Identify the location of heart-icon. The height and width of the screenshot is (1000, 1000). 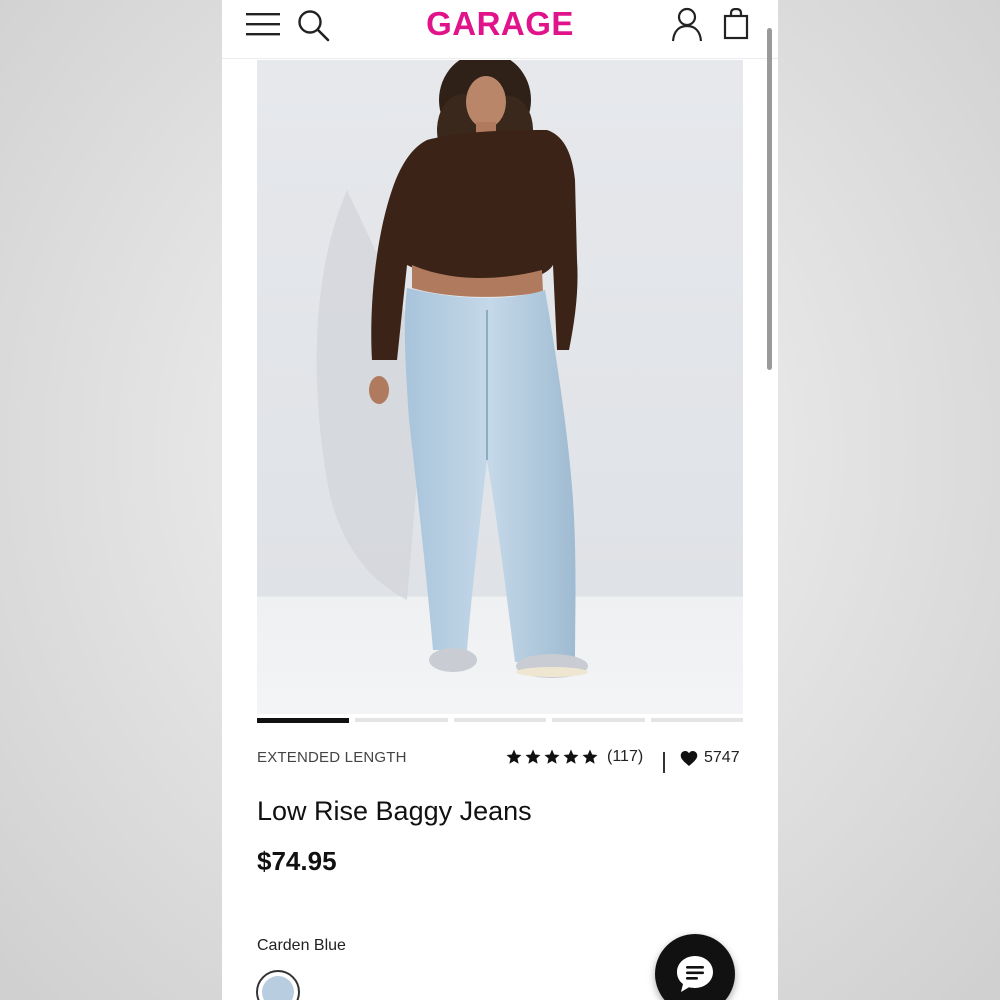
(689, 758).